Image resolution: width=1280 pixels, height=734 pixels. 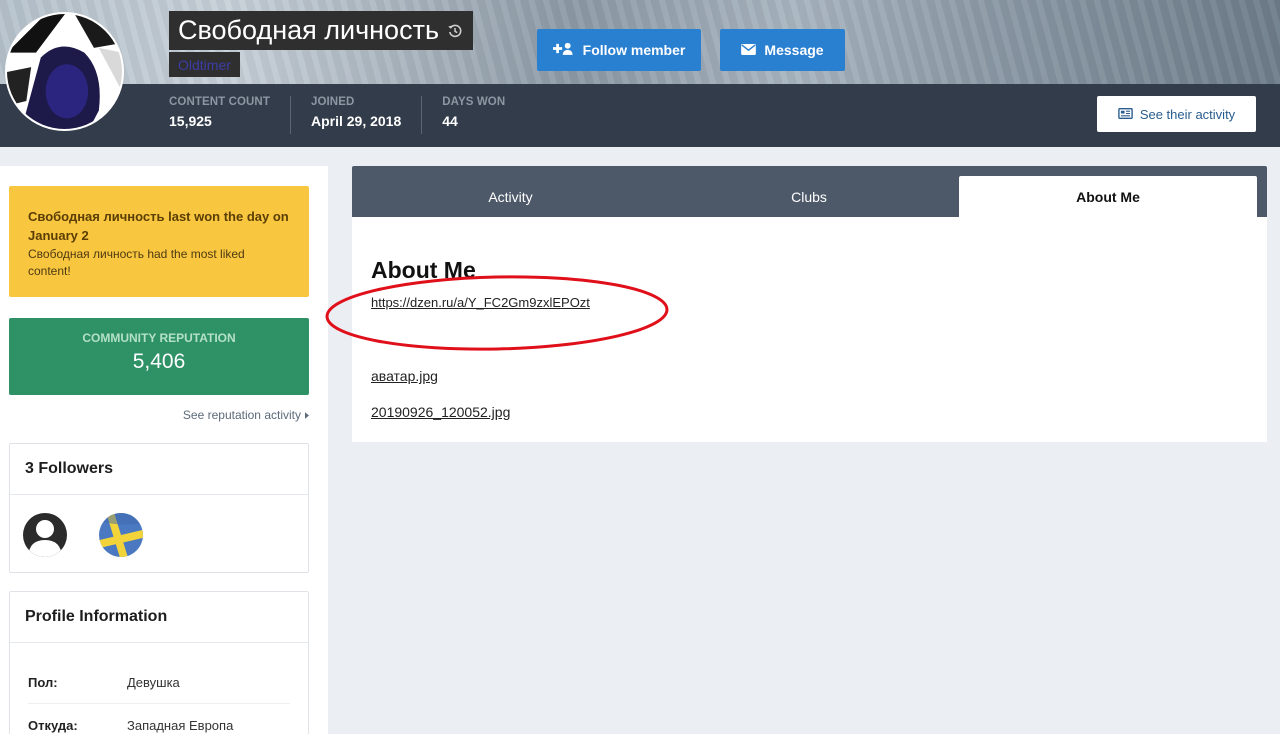 I want to click on add-user-icon, so click(x=563, y=50).